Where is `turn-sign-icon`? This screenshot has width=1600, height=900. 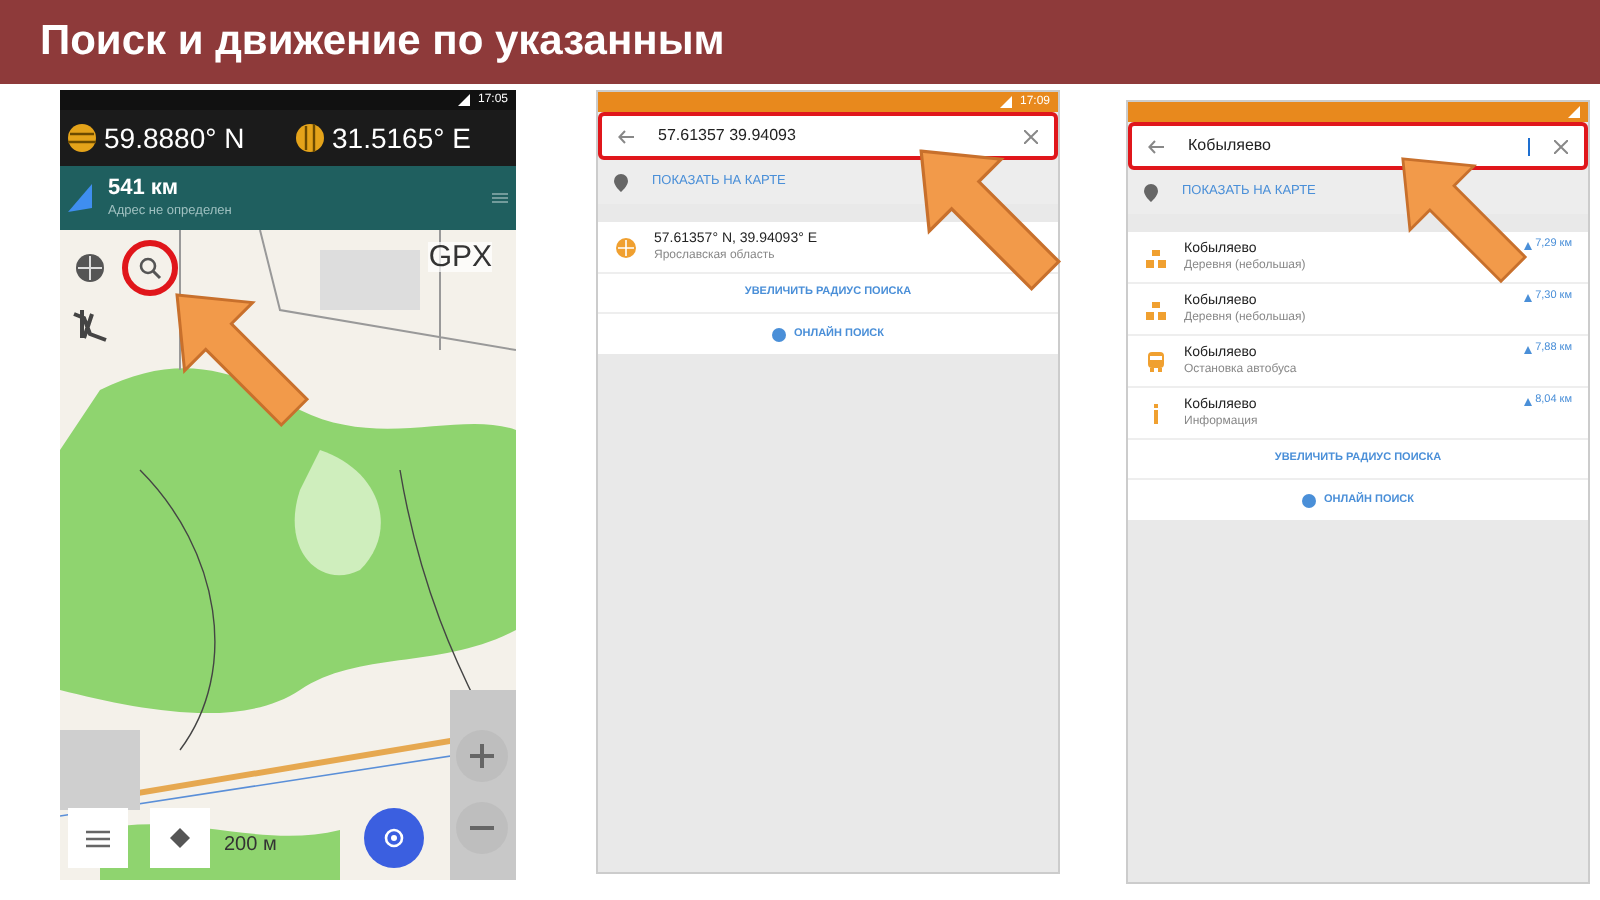
turn-sign-icon is located at coordinates (180, 838).